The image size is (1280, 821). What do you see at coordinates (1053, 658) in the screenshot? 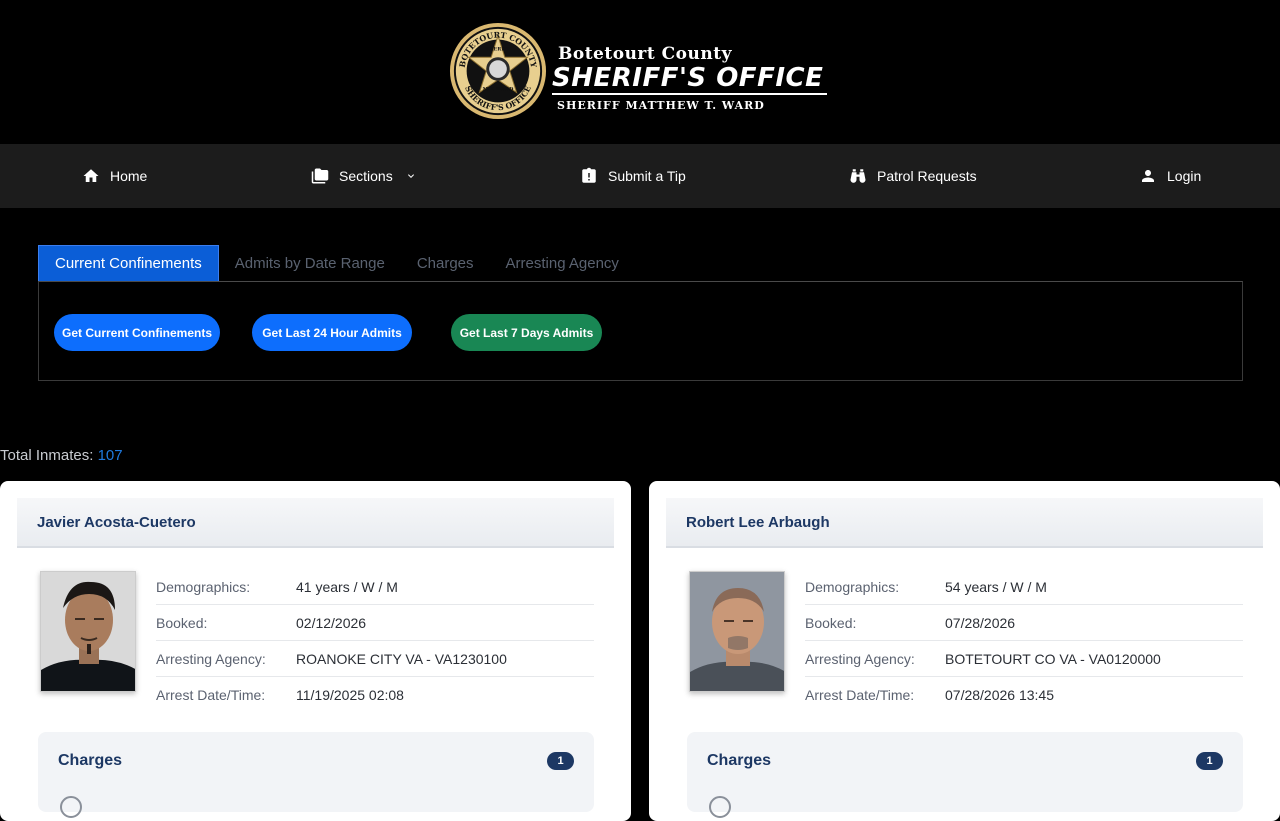
I see `agency-value: BOTETOURT CO VA - VA0120000` at bounding box center [1053, 658].